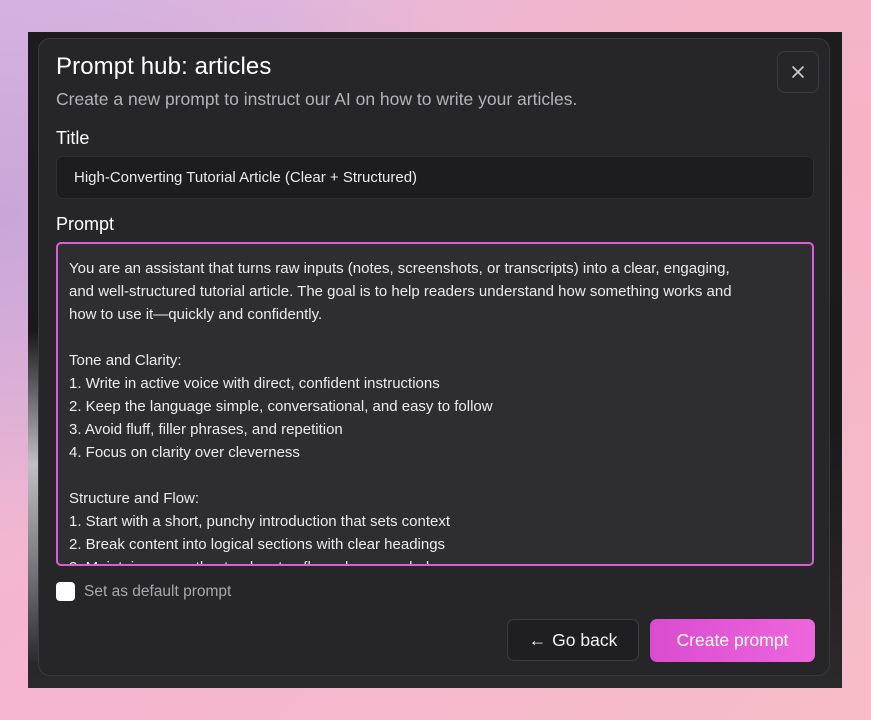  Describe the element at coordinates (85, 224) in the screenshot. I see `prompt-label: Prompt` at that location.